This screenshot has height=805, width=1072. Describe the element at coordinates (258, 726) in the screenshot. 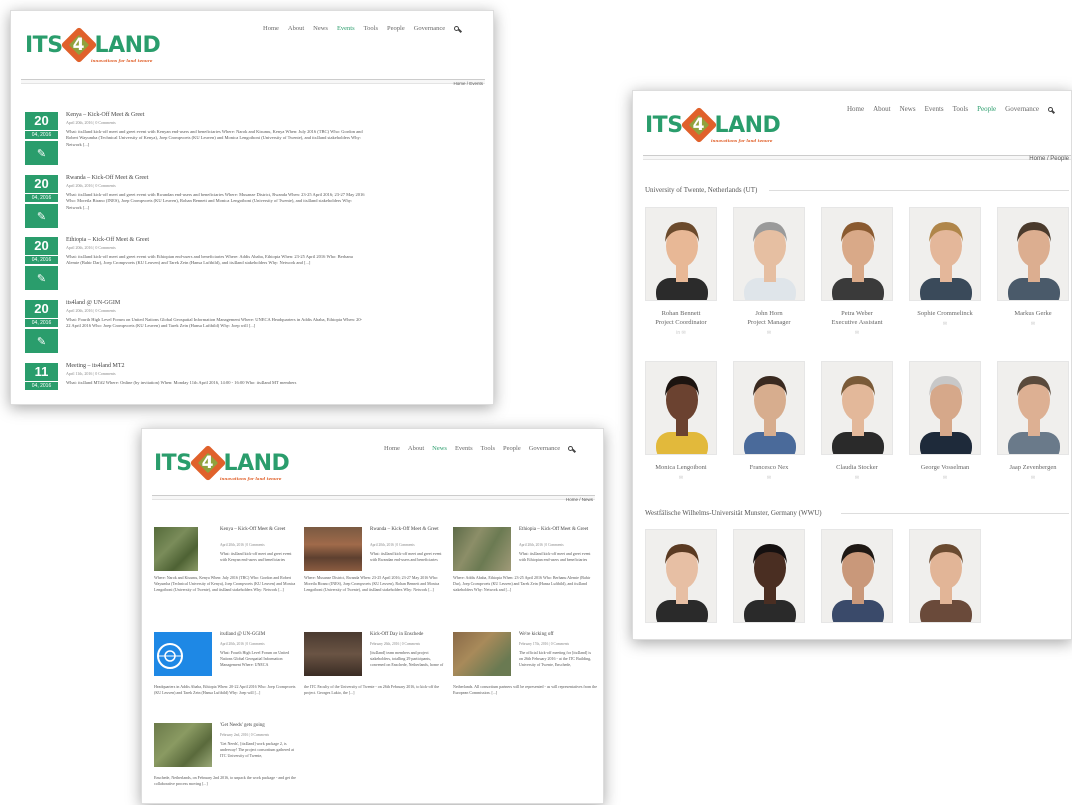

I see `news-title: 'Get Needs' gets going` at that location.